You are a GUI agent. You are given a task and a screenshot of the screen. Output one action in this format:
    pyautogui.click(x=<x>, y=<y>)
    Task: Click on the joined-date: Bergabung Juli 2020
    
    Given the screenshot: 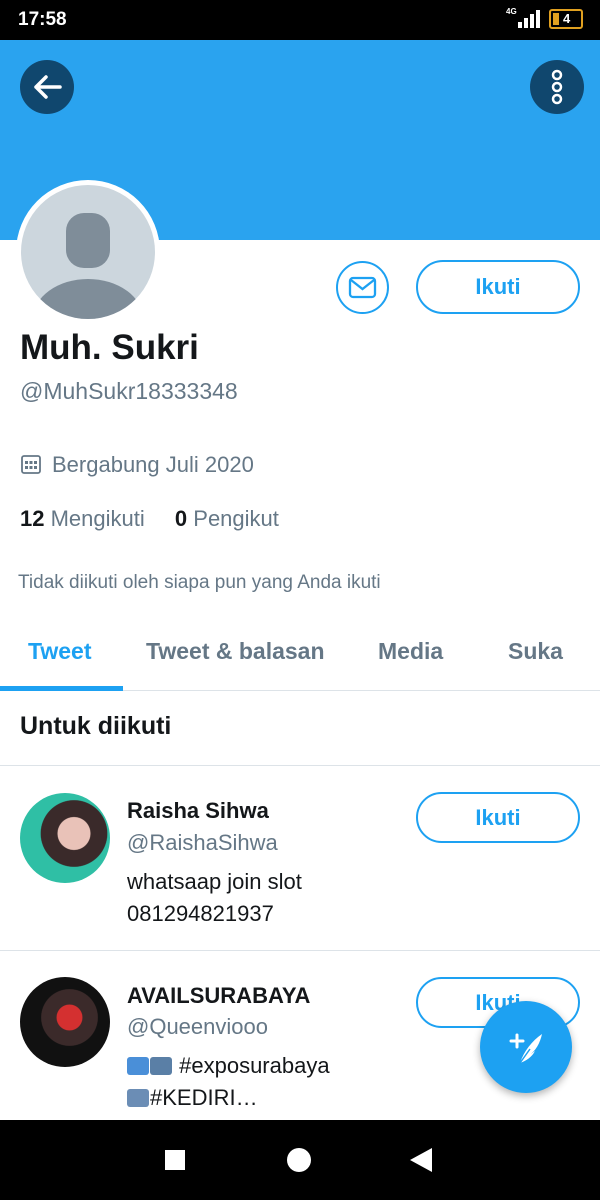 What is the action you would take?
    pyautogui.click(x=137, y=465)
    